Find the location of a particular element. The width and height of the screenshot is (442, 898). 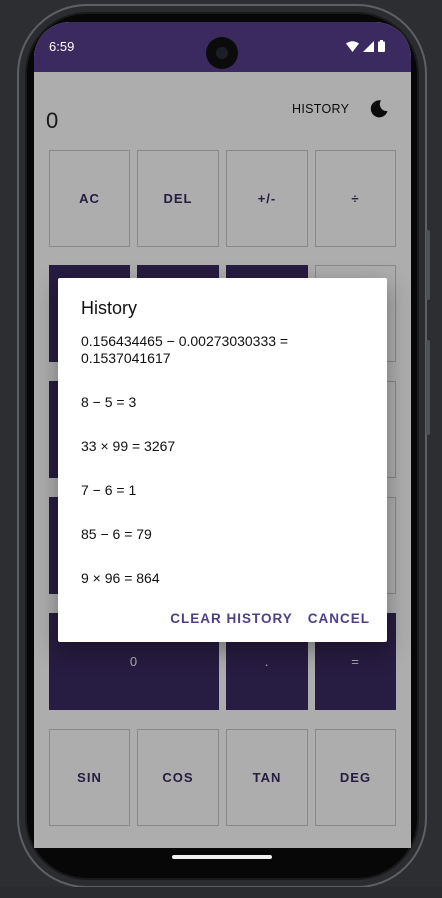

history-item: 85 − 6 = 79 is located at coordinates (226, 534).